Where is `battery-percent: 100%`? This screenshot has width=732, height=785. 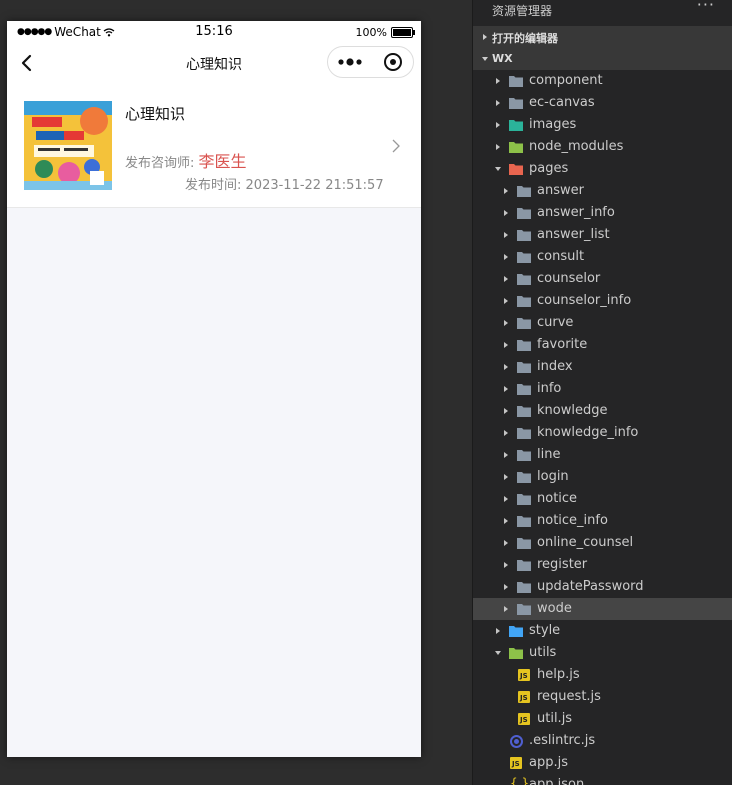 battery-percent: 100% is located at coordinates (371, 32).